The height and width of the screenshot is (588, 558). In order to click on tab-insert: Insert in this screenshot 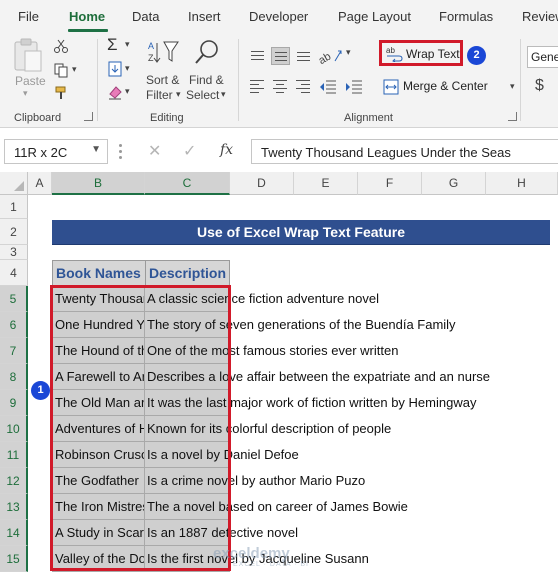, I will do `click(204, 16)`.